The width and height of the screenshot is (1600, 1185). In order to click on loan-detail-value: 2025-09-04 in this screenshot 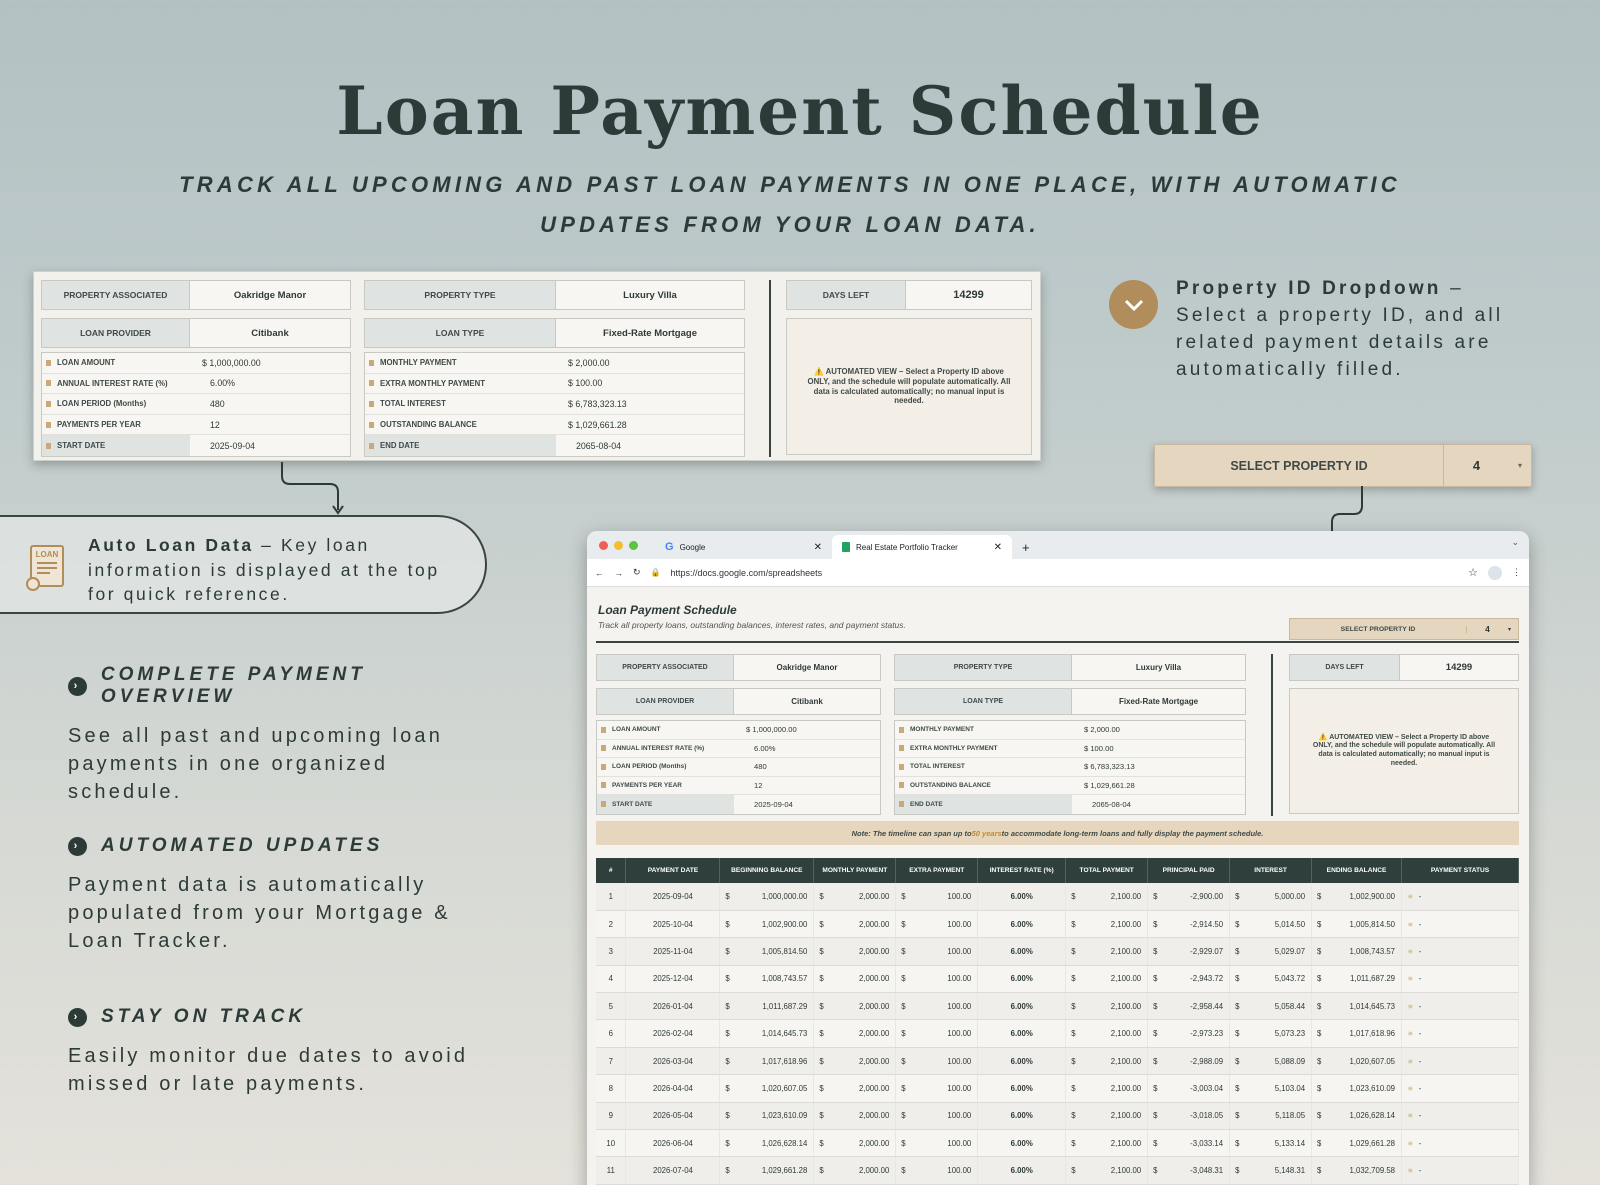, I will do `click(763, 804)`.